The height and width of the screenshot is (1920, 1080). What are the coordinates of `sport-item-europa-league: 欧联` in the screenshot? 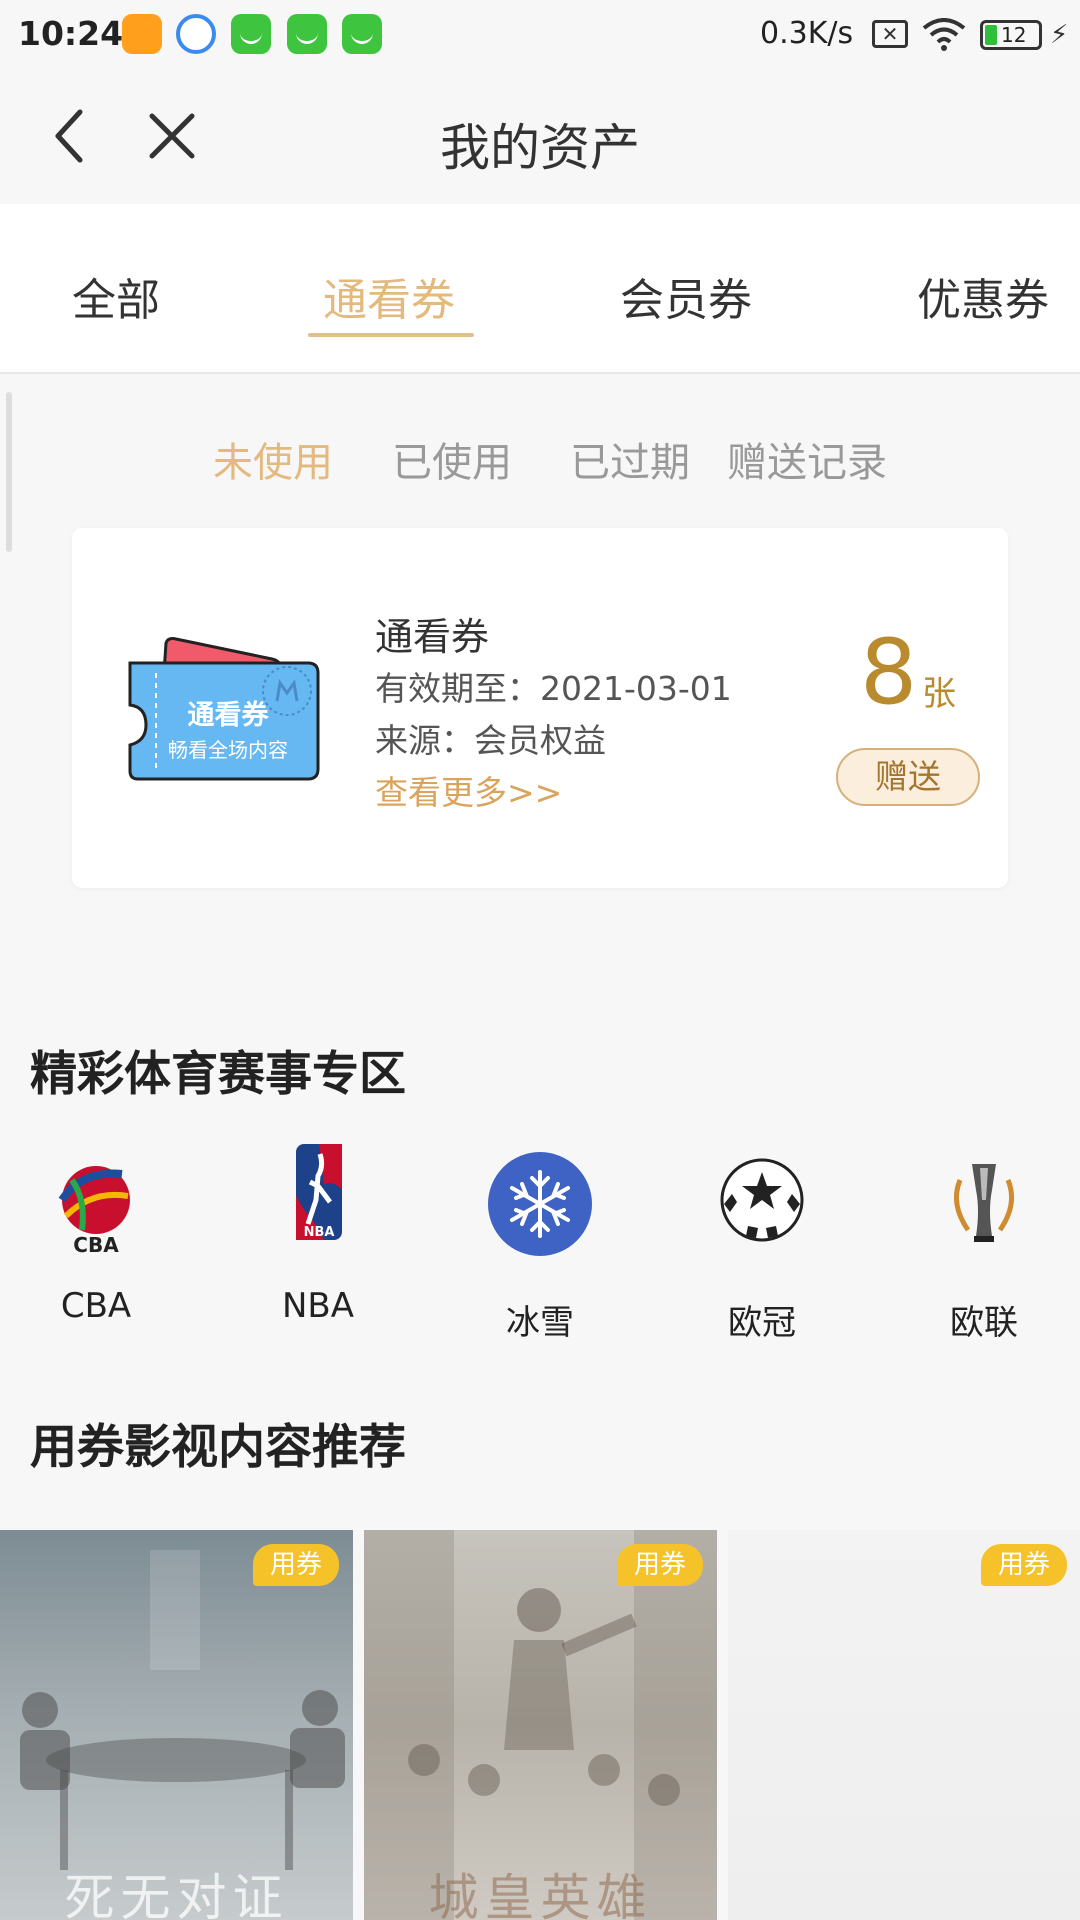 It's located at (984, 1246).